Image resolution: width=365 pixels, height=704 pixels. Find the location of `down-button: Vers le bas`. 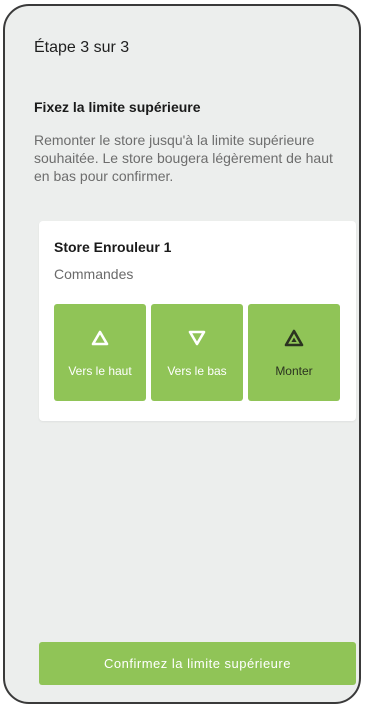

down-button: Vers le bas is located at coordinates (197, 352).